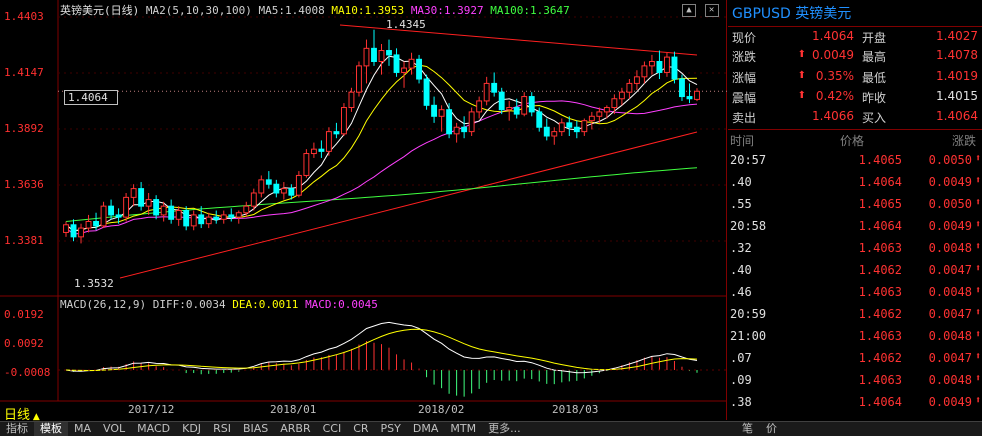 The image size is (982, 436). I want to click on indicator-tab: DMA, so click(426, 429).